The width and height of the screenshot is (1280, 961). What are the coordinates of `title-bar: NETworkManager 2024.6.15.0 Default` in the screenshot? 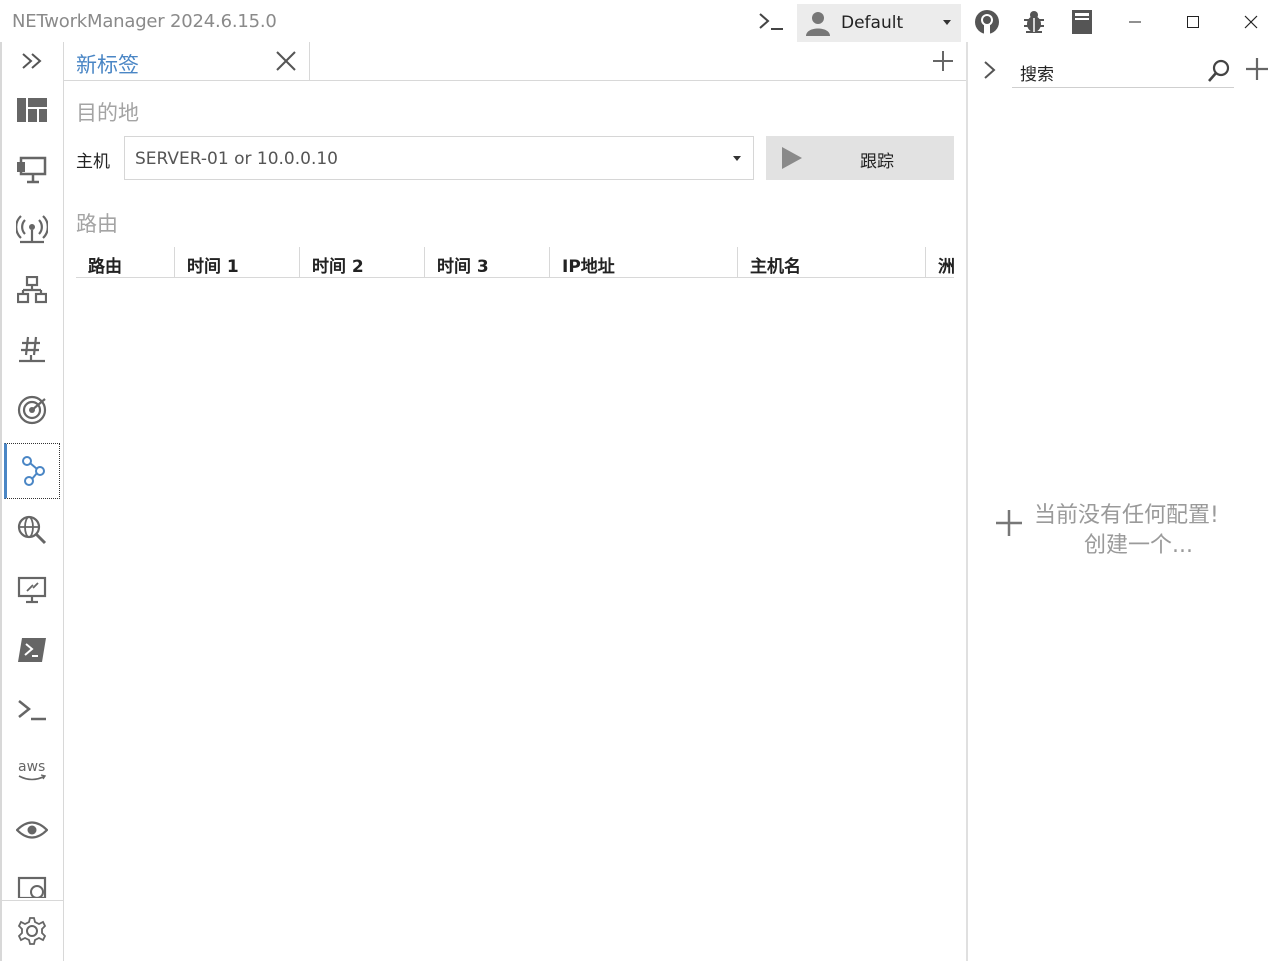 It's located at (640, 21).